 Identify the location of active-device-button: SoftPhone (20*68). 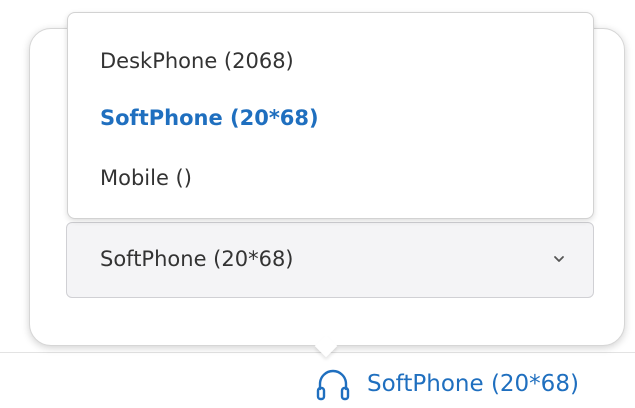
(446, 384).